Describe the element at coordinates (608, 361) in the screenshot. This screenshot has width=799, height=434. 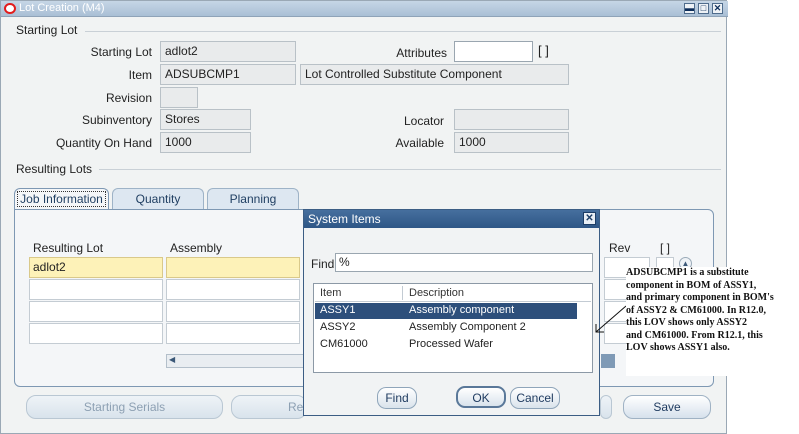
I see `scrollbar-thumb` at that location.